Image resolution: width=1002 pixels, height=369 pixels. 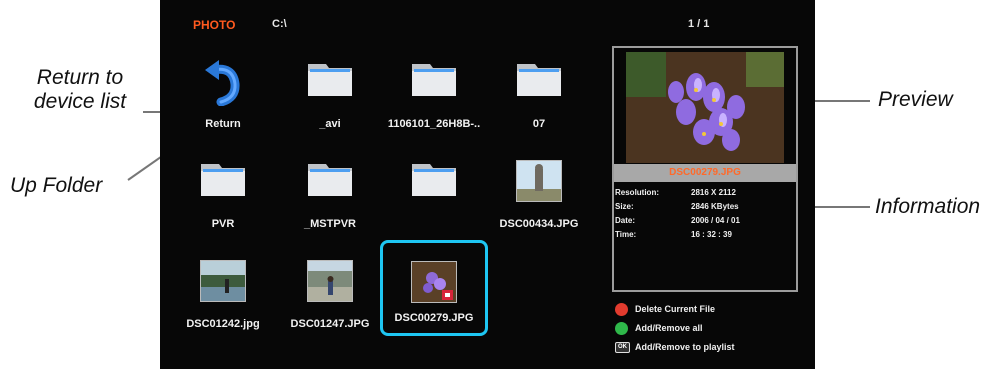 What do you see at coordinates (223, 124) in the screenshot?
I see `return-label: Return` at bounding box center [223, 124].